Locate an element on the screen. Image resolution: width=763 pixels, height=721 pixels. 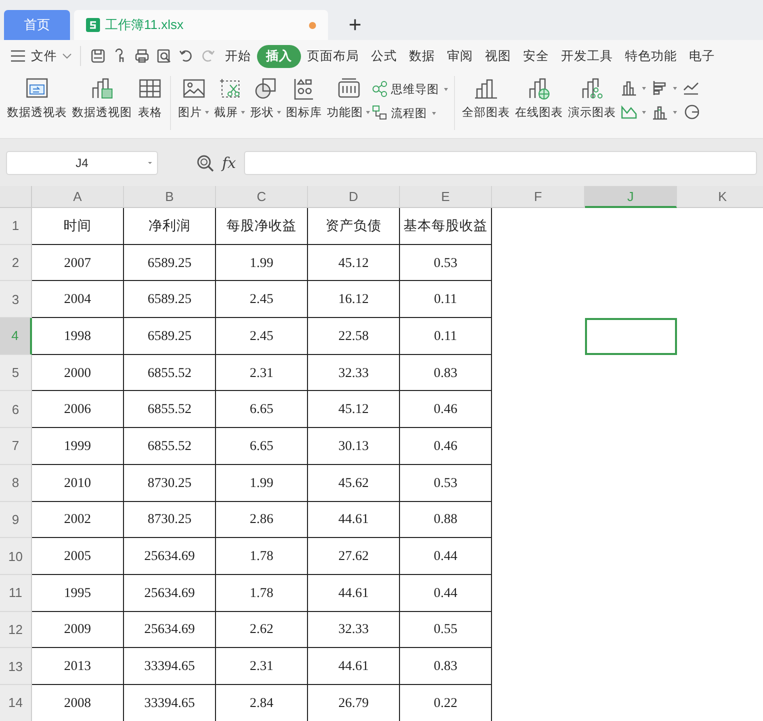
zoom-icon is located at coordinates (205, 163).